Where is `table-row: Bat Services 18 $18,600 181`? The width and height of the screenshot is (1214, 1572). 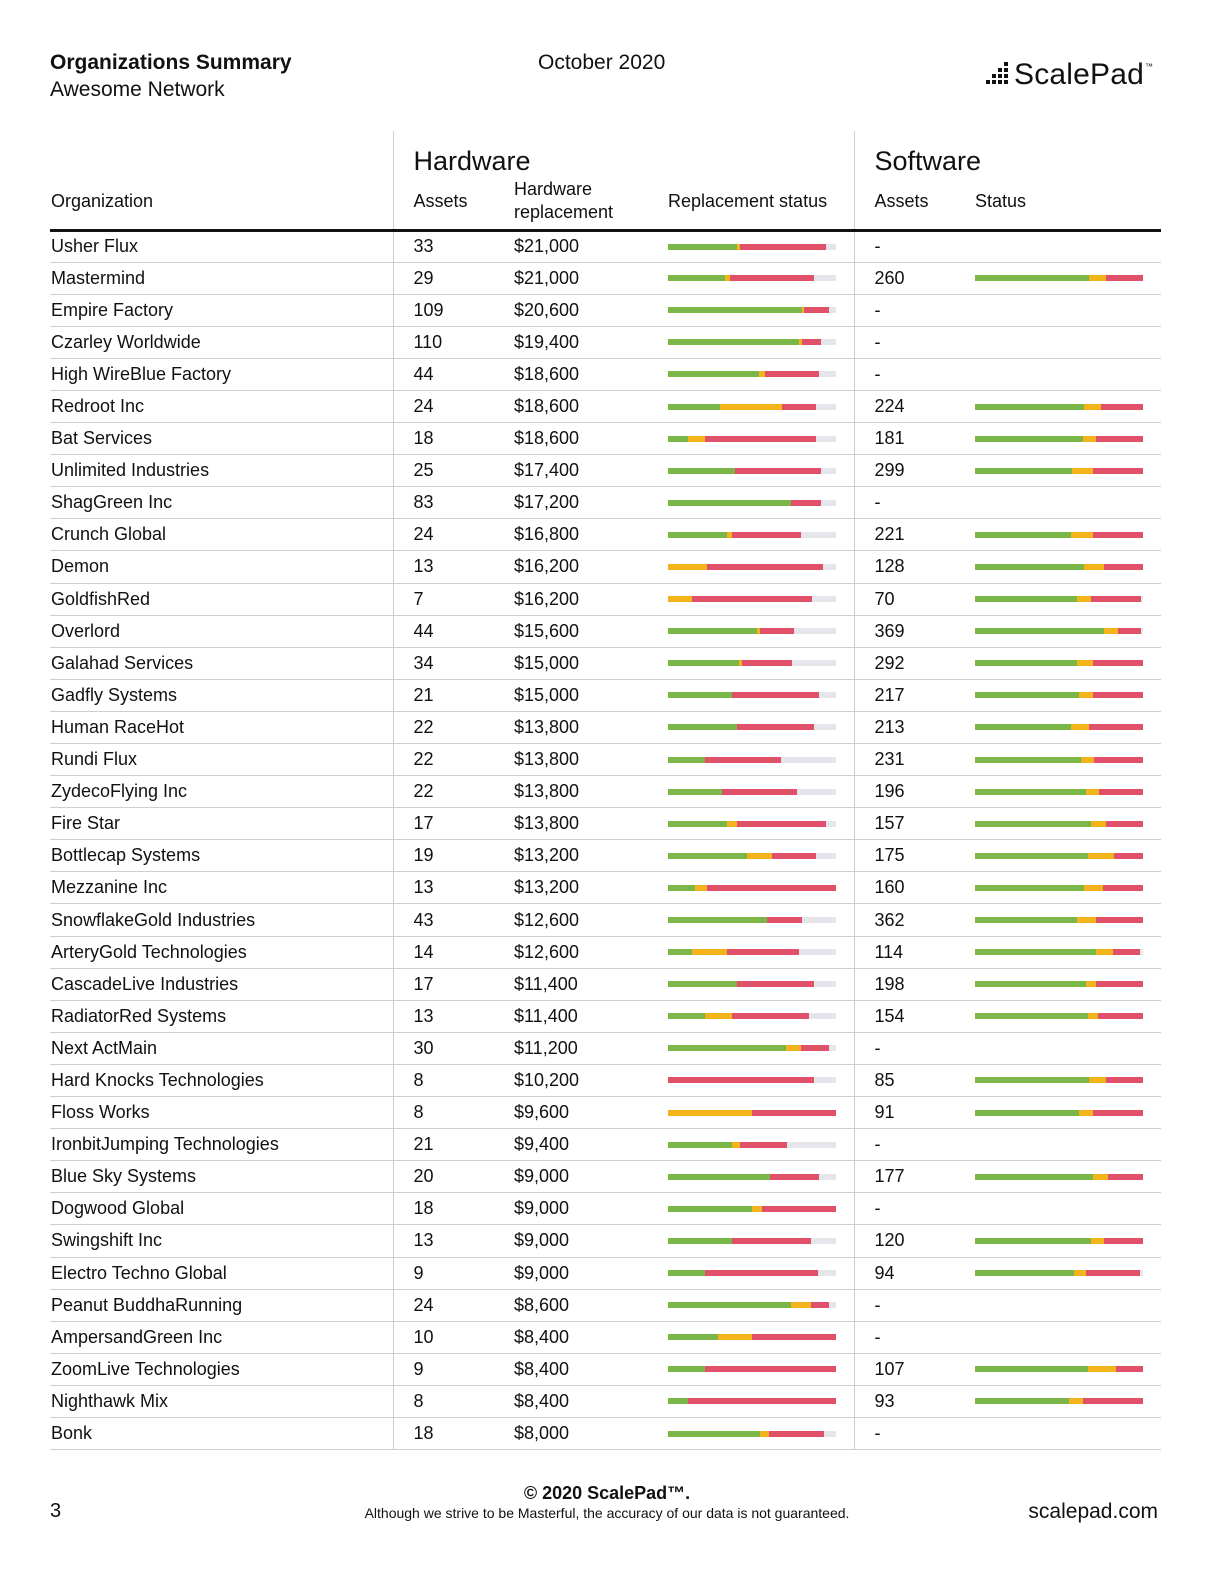 table-row: Bat Services 18 $18,600 181 is located at coordinates (605, 439).